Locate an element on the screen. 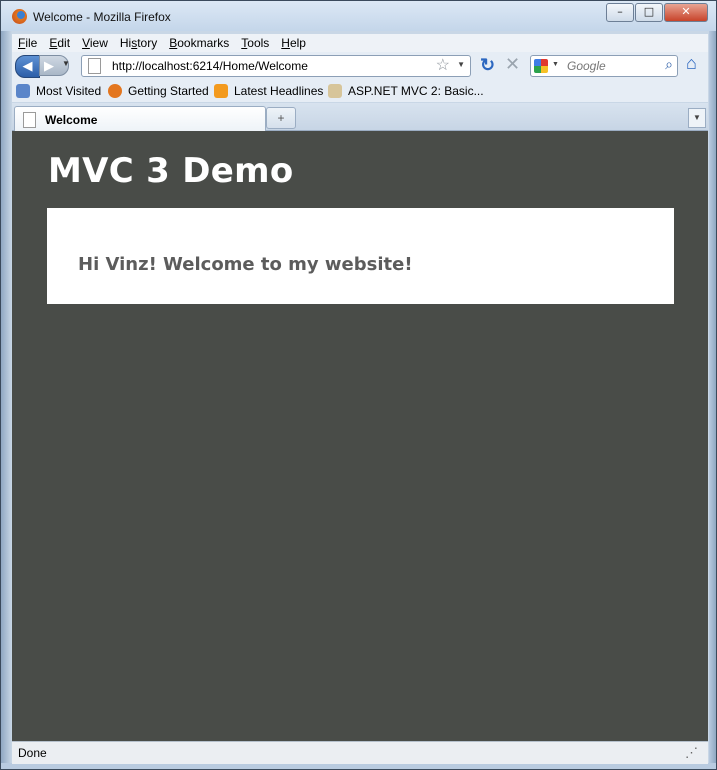 The height and width of the screenshot is (770, 717). tab-strip: Welcome + ▼ is located at coordinates (360, 117).